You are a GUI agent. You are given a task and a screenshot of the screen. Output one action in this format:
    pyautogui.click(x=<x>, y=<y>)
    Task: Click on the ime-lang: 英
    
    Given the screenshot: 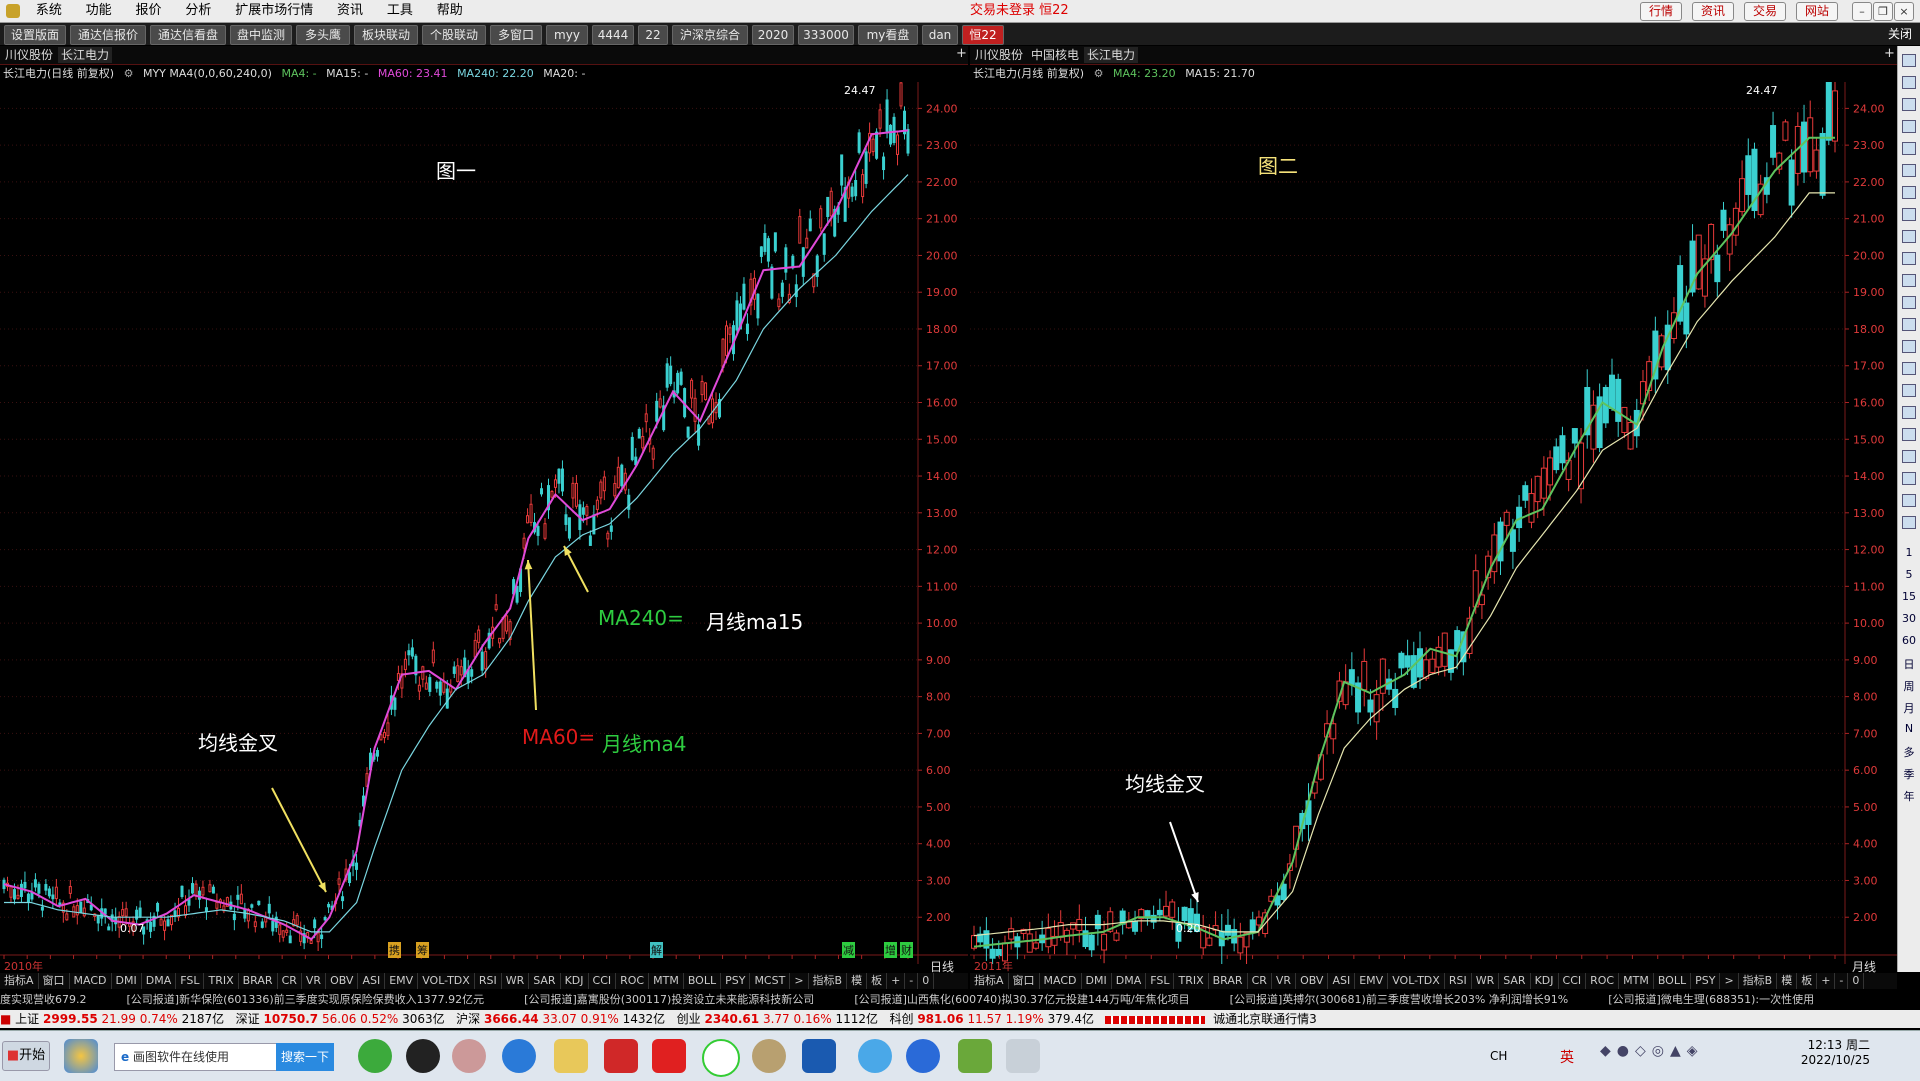 What is the action you would take?
    pyautogui.click(x=1567, y=1057)
    